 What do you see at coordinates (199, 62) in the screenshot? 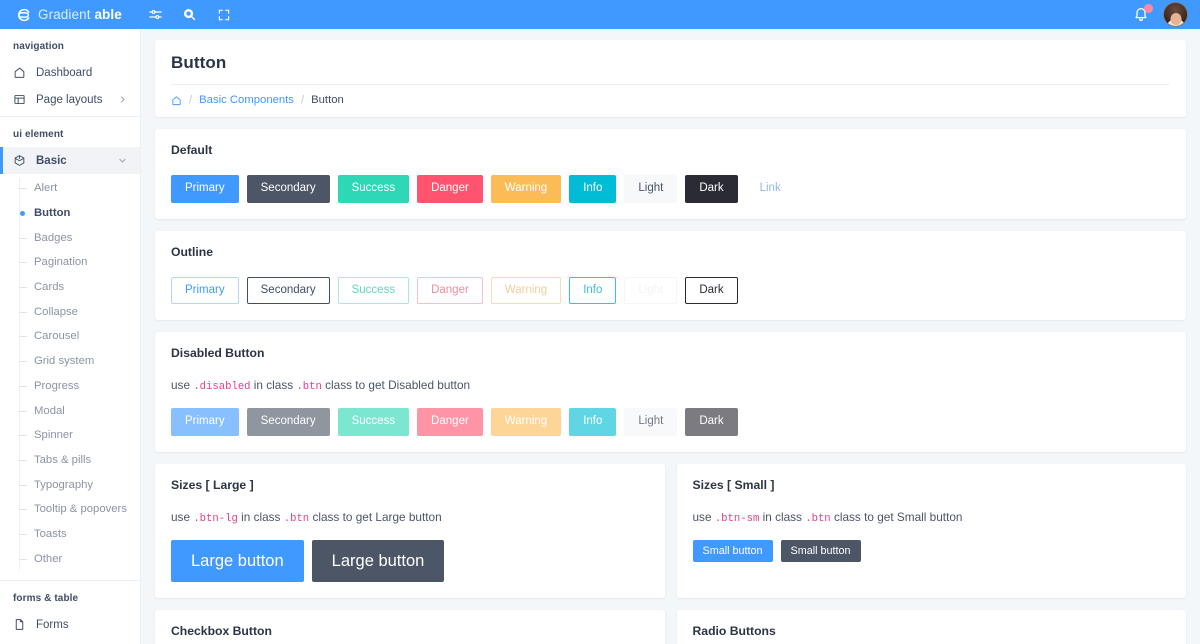
I see `page-title: Button` at bounding box center [199, 62].